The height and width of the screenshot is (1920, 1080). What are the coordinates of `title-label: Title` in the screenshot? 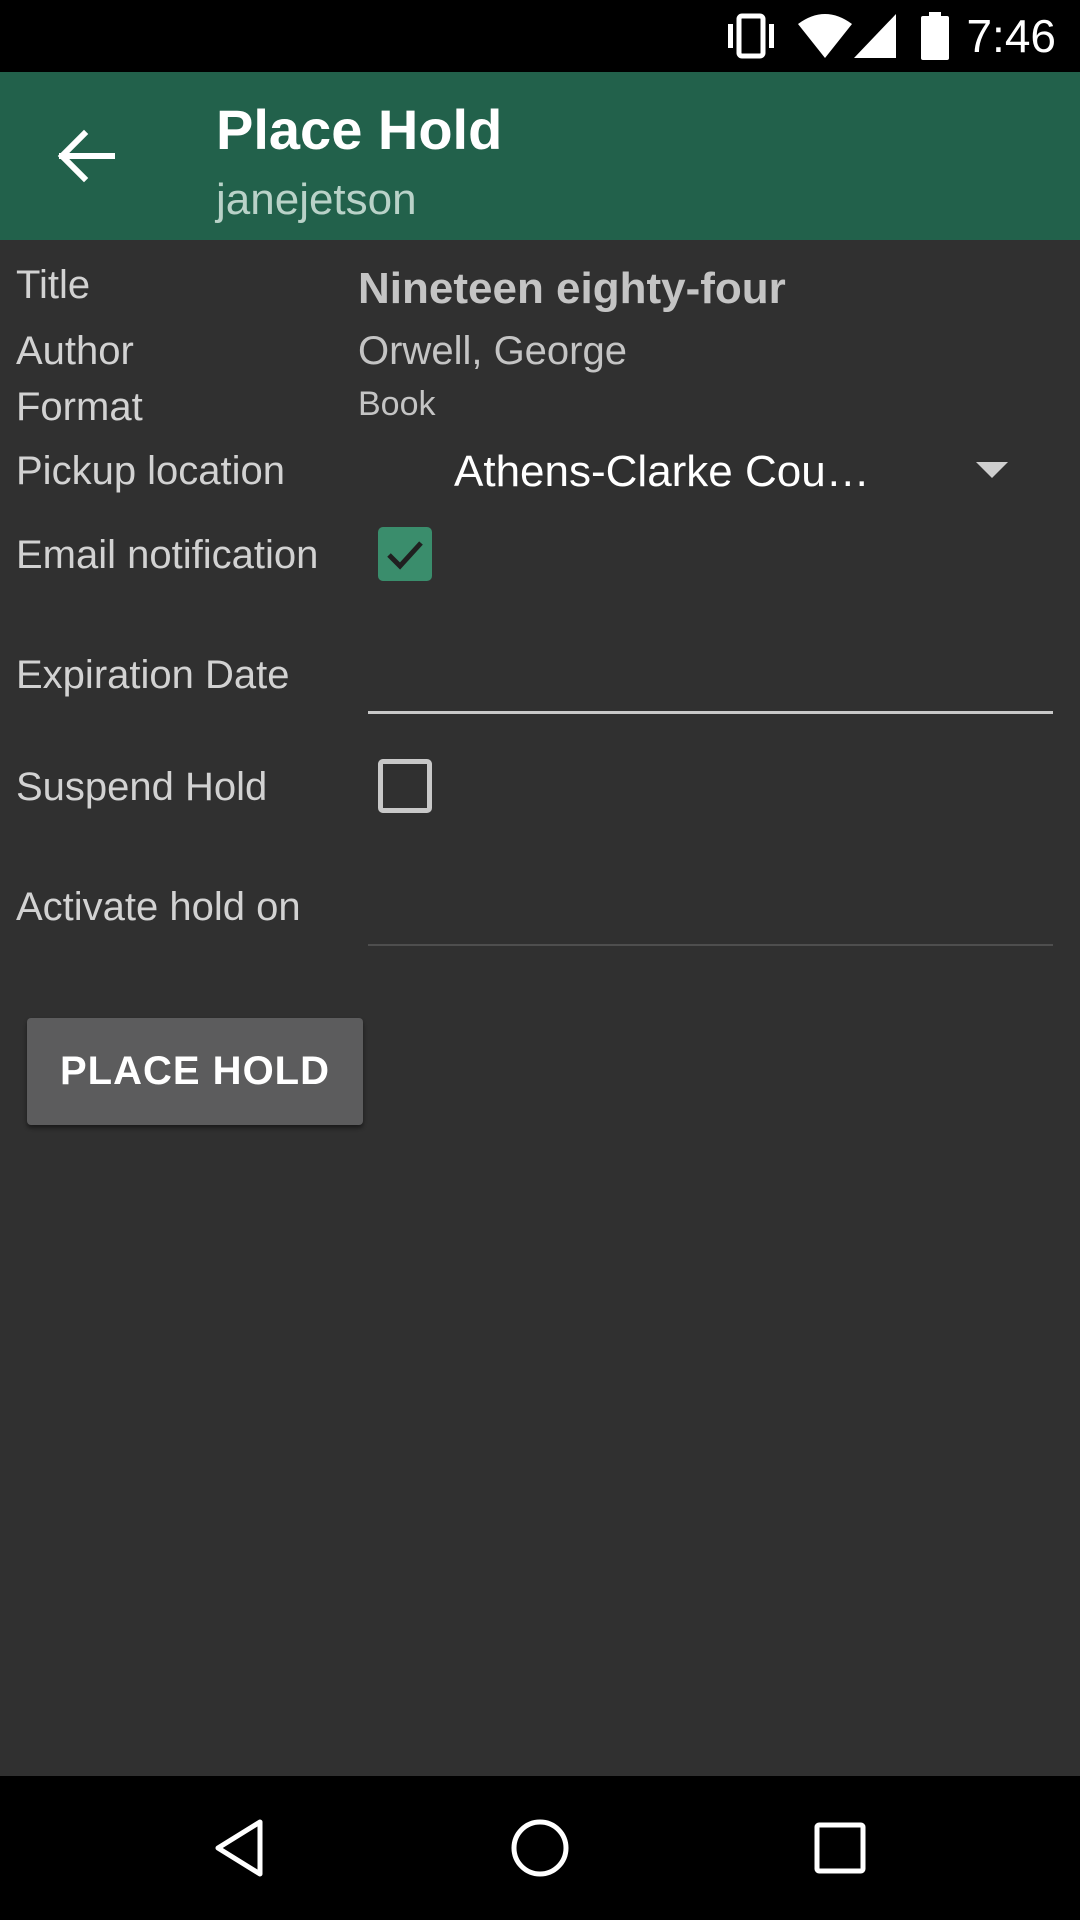 It's located at (53, 285).